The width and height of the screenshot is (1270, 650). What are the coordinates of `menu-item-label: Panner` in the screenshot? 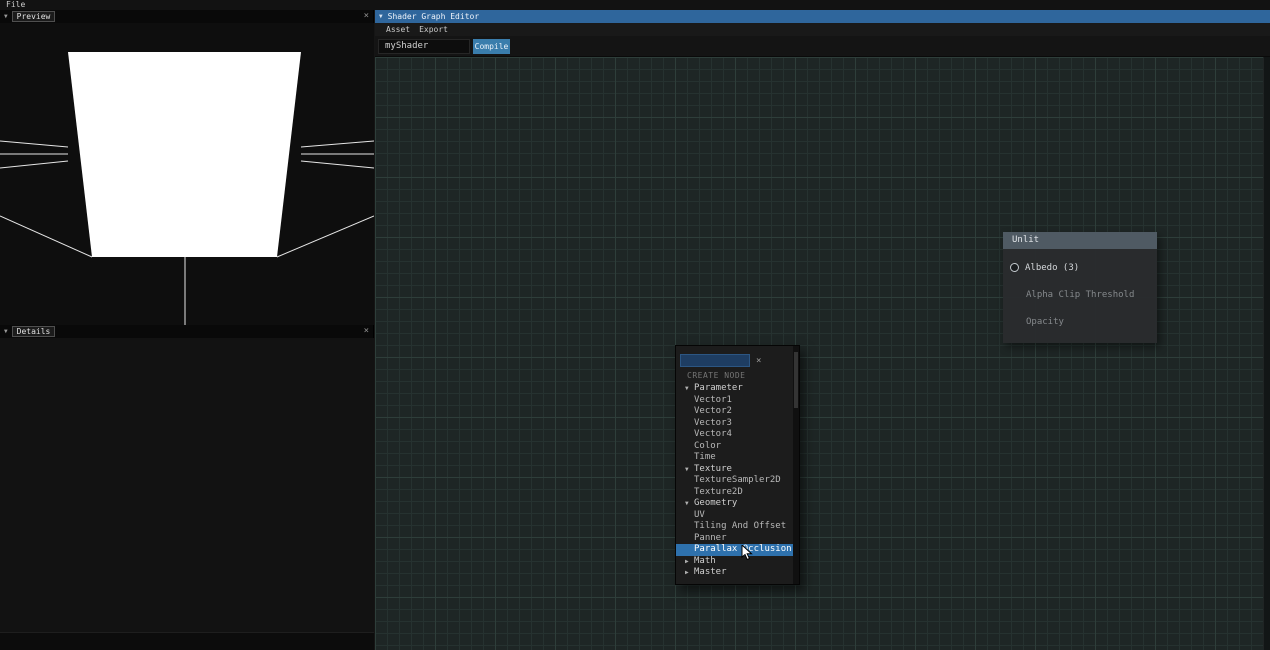 It's located at (710, 537).